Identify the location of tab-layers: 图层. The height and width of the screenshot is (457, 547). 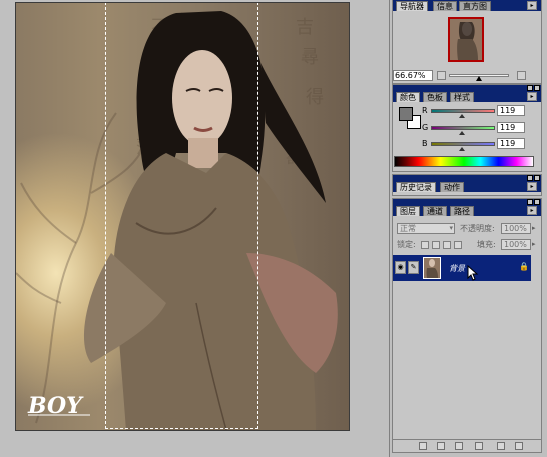
(408, 211).